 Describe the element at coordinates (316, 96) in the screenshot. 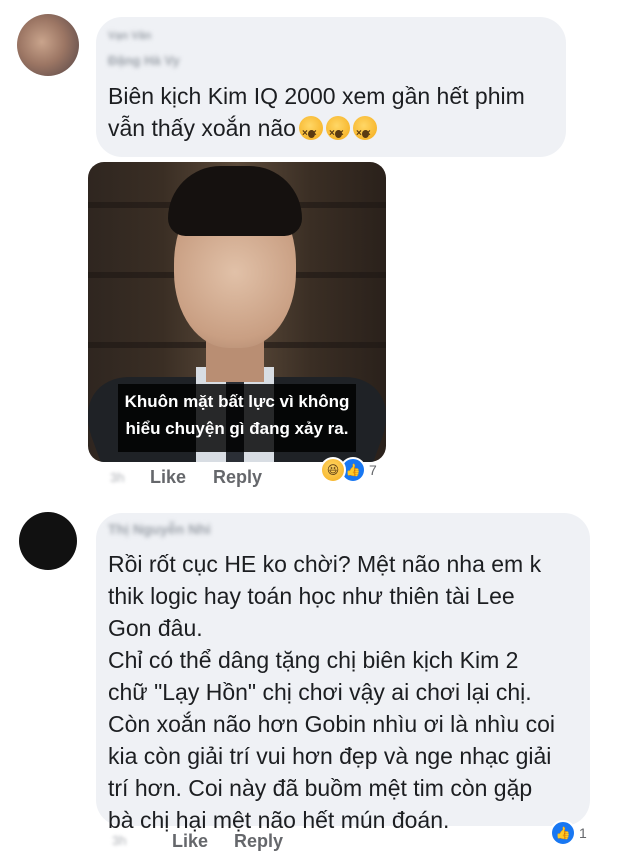

I see `comment-line: Biên kịch Kim IQ 2000 xem gần hết phim` at that location.